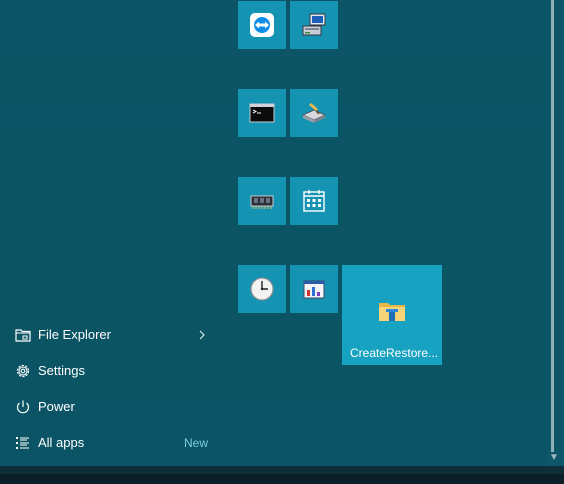 Image resolution: width=564 pixels, height=484 pixels. I want to click on tile-chart-app, so click(314, 289).